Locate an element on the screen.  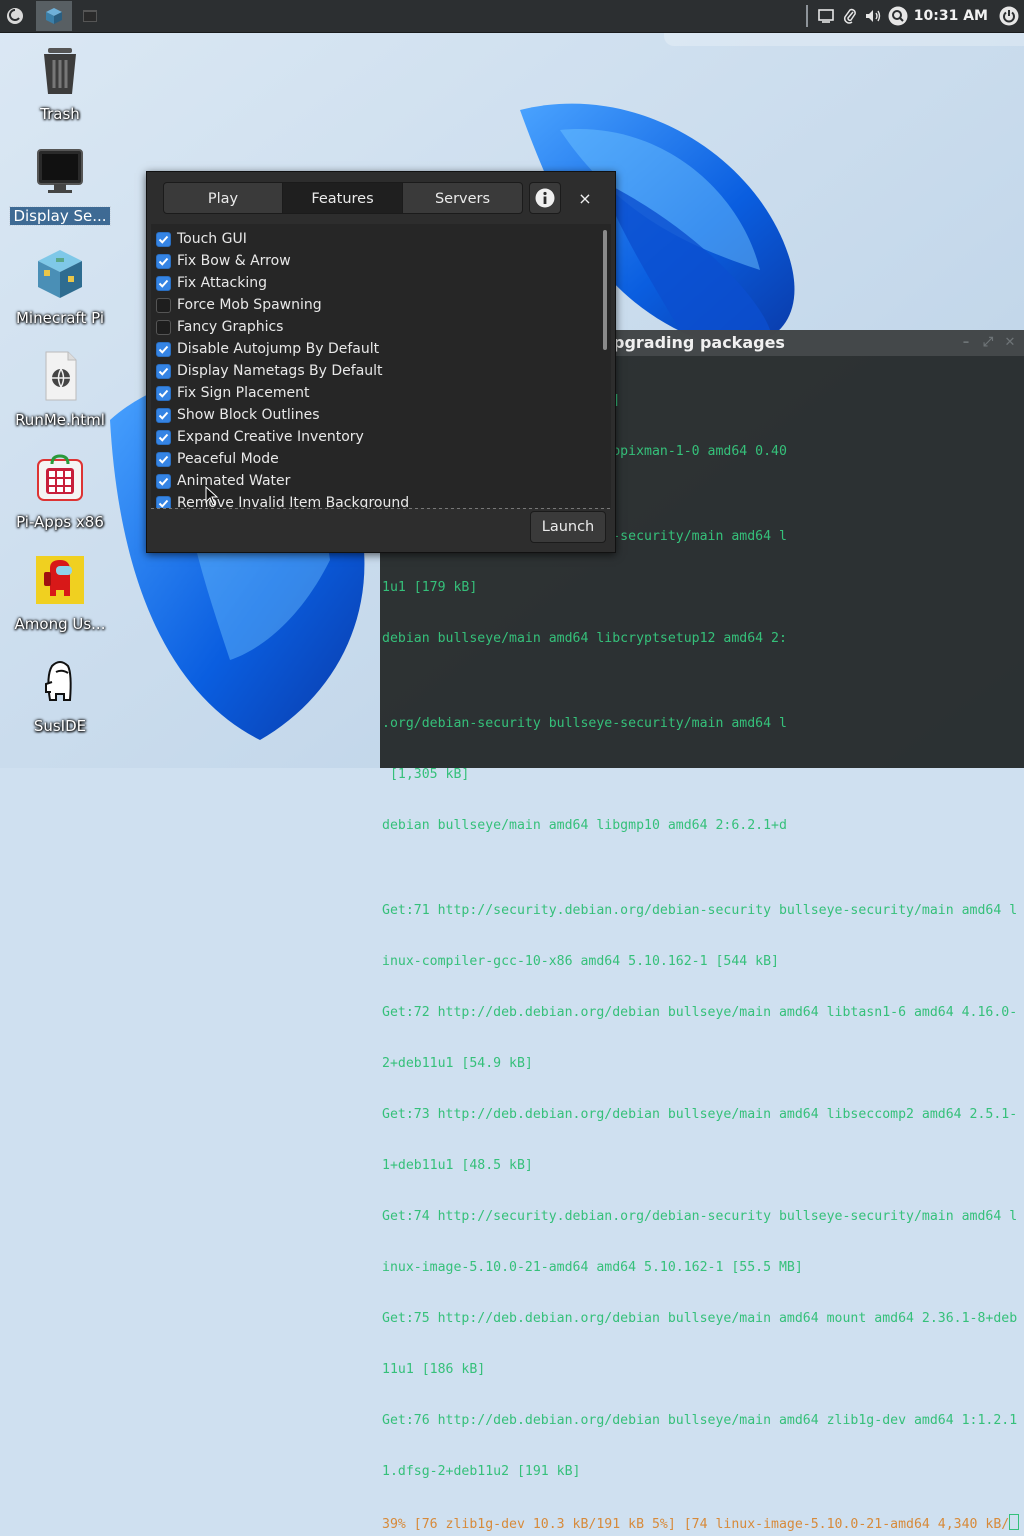
desktop-icon-trash: Trash is located at coordinates (60, 82).